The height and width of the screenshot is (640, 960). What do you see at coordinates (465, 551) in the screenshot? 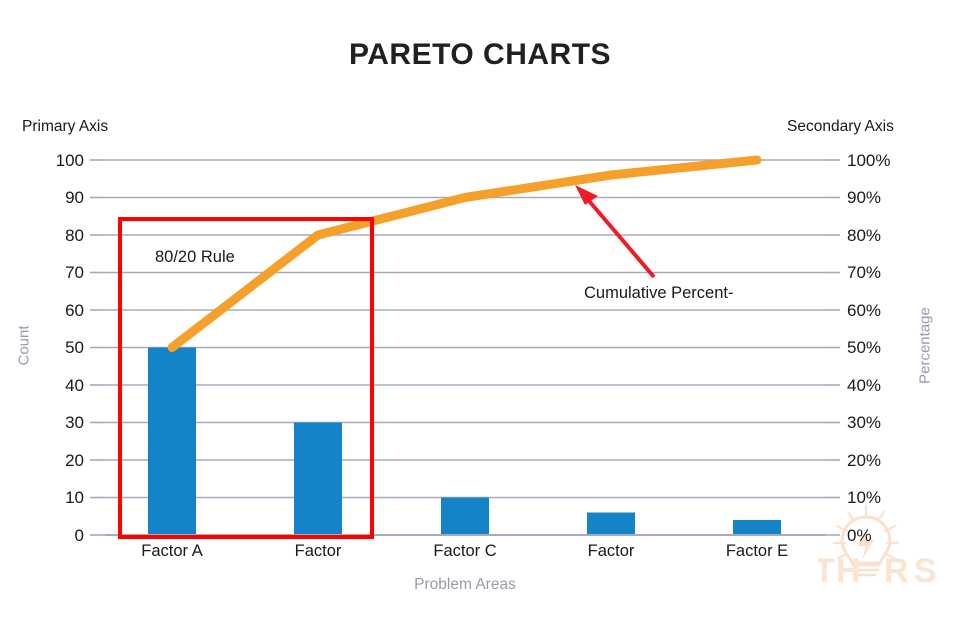
I see `x-tick-label-factor-c: Factor C` at bounding box center [465, 551].